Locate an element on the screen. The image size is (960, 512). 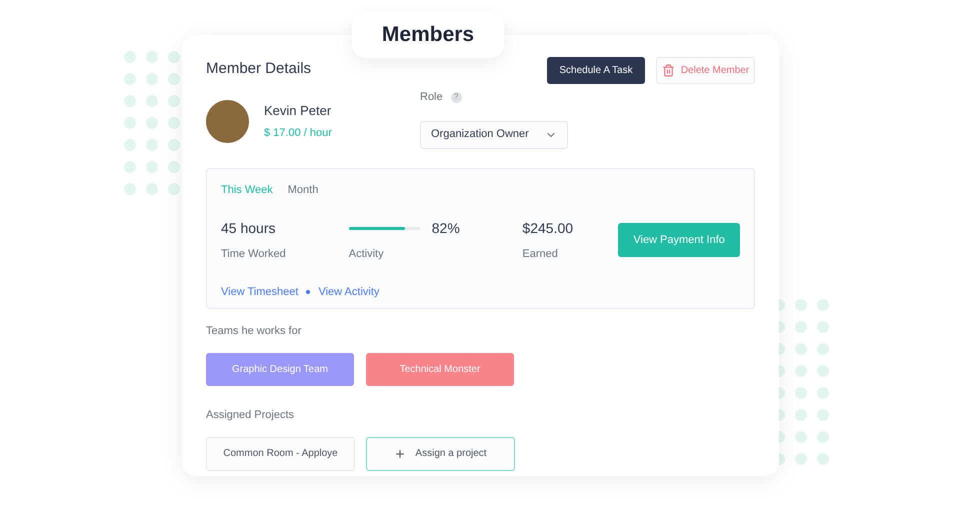
trash-icon is located at coordinates (668, 70).